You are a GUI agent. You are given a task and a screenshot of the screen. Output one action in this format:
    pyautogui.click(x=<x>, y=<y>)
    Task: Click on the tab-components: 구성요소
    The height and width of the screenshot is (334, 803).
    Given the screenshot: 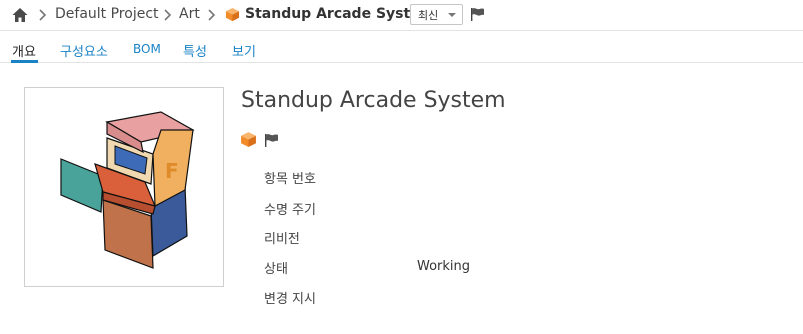 What is the action you would take?
    pyautogui.click(x=84, y=50)
    